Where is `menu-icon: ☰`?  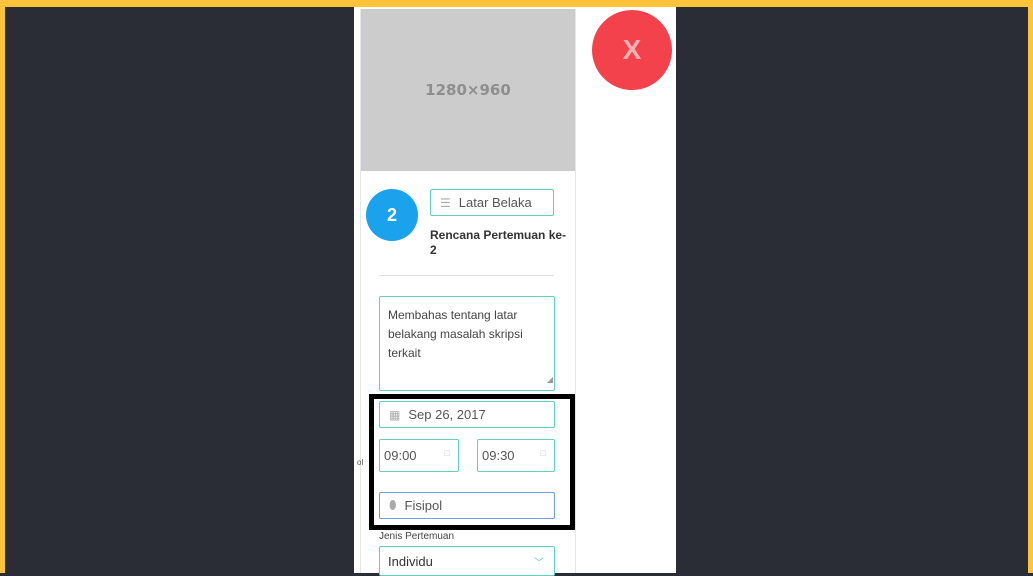 menu-icon: ☰ is located at coordinates (445, 202).